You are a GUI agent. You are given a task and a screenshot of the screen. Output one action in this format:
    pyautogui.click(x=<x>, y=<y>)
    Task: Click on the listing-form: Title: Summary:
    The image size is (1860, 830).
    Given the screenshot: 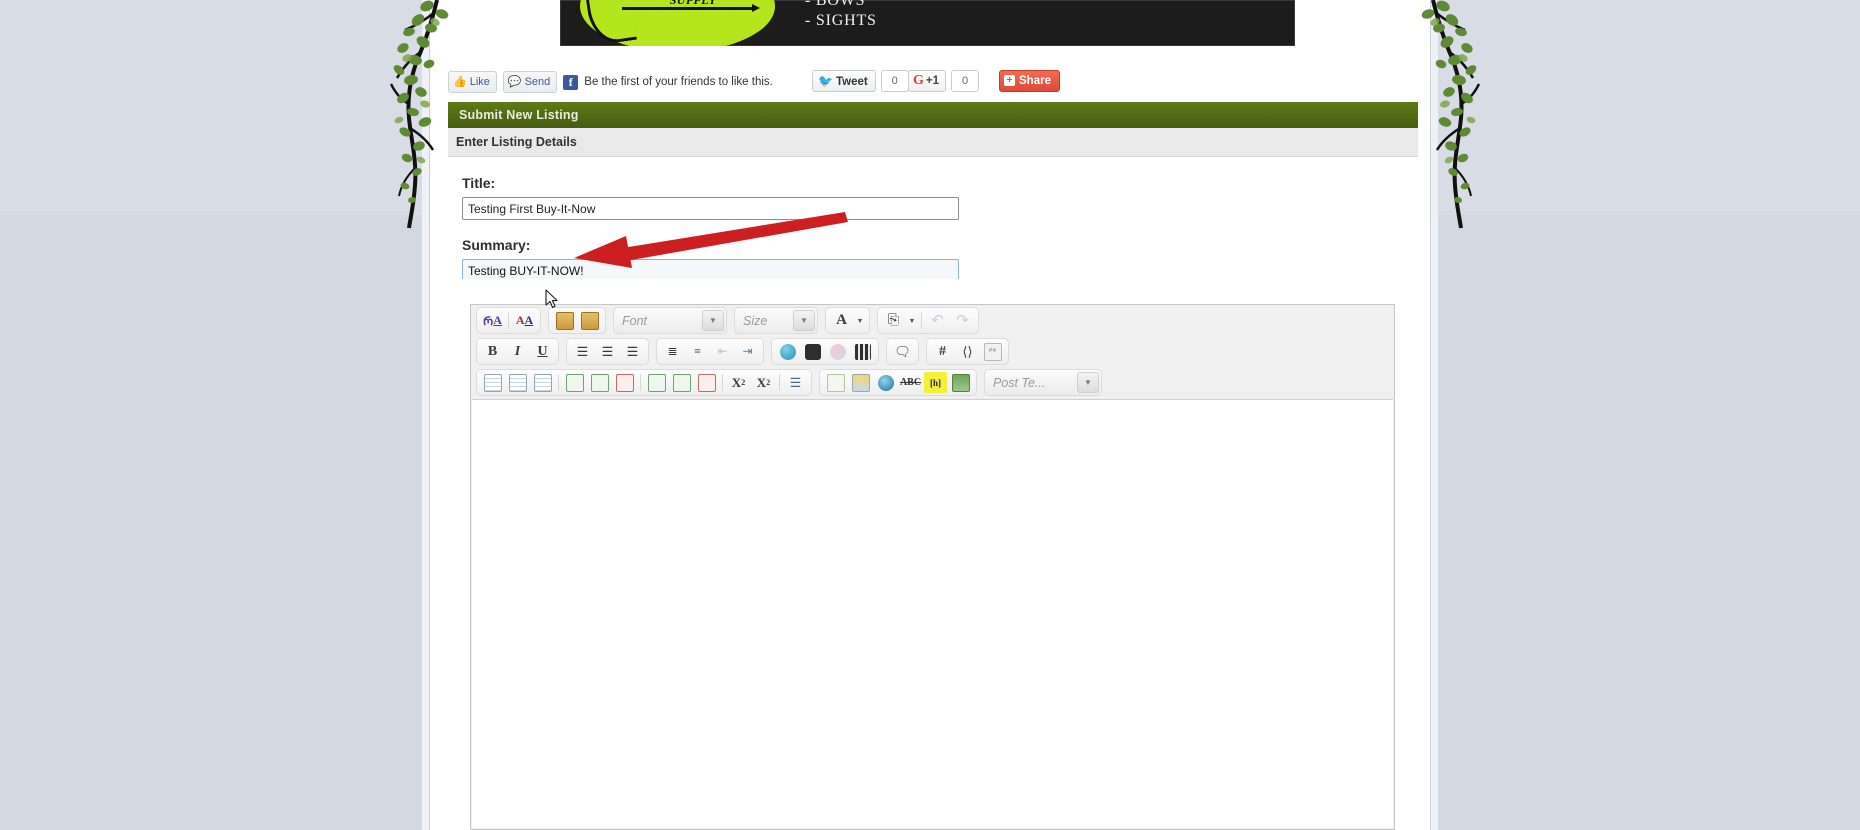 What is the action you would take?
    pyautogui.click(x=933, y=218)
    